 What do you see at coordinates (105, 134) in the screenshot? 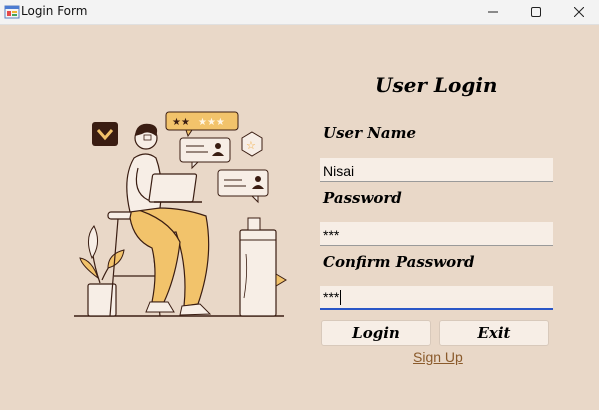
I see `download-badge-icon` at bounding box center [105, 134].